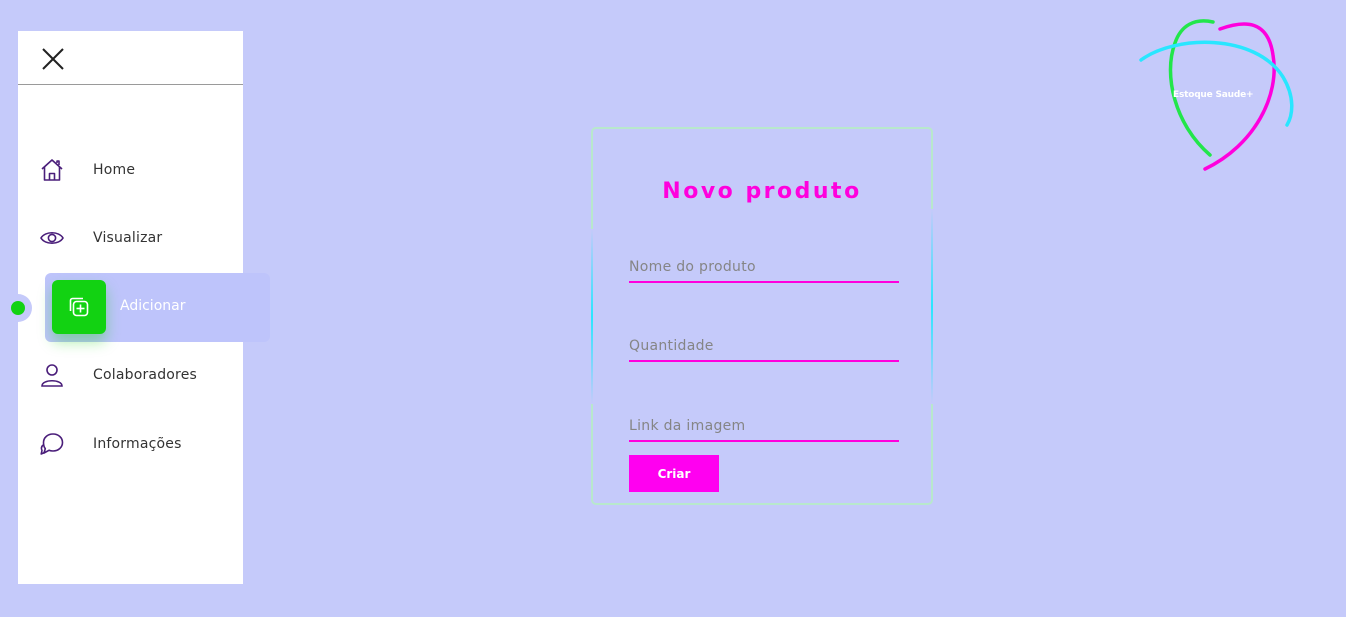 The width and height of the screenshot is (1346, 617). Describe the element at coordinates (764, 268) in the screenshot. I see `product-name-input` at that location.